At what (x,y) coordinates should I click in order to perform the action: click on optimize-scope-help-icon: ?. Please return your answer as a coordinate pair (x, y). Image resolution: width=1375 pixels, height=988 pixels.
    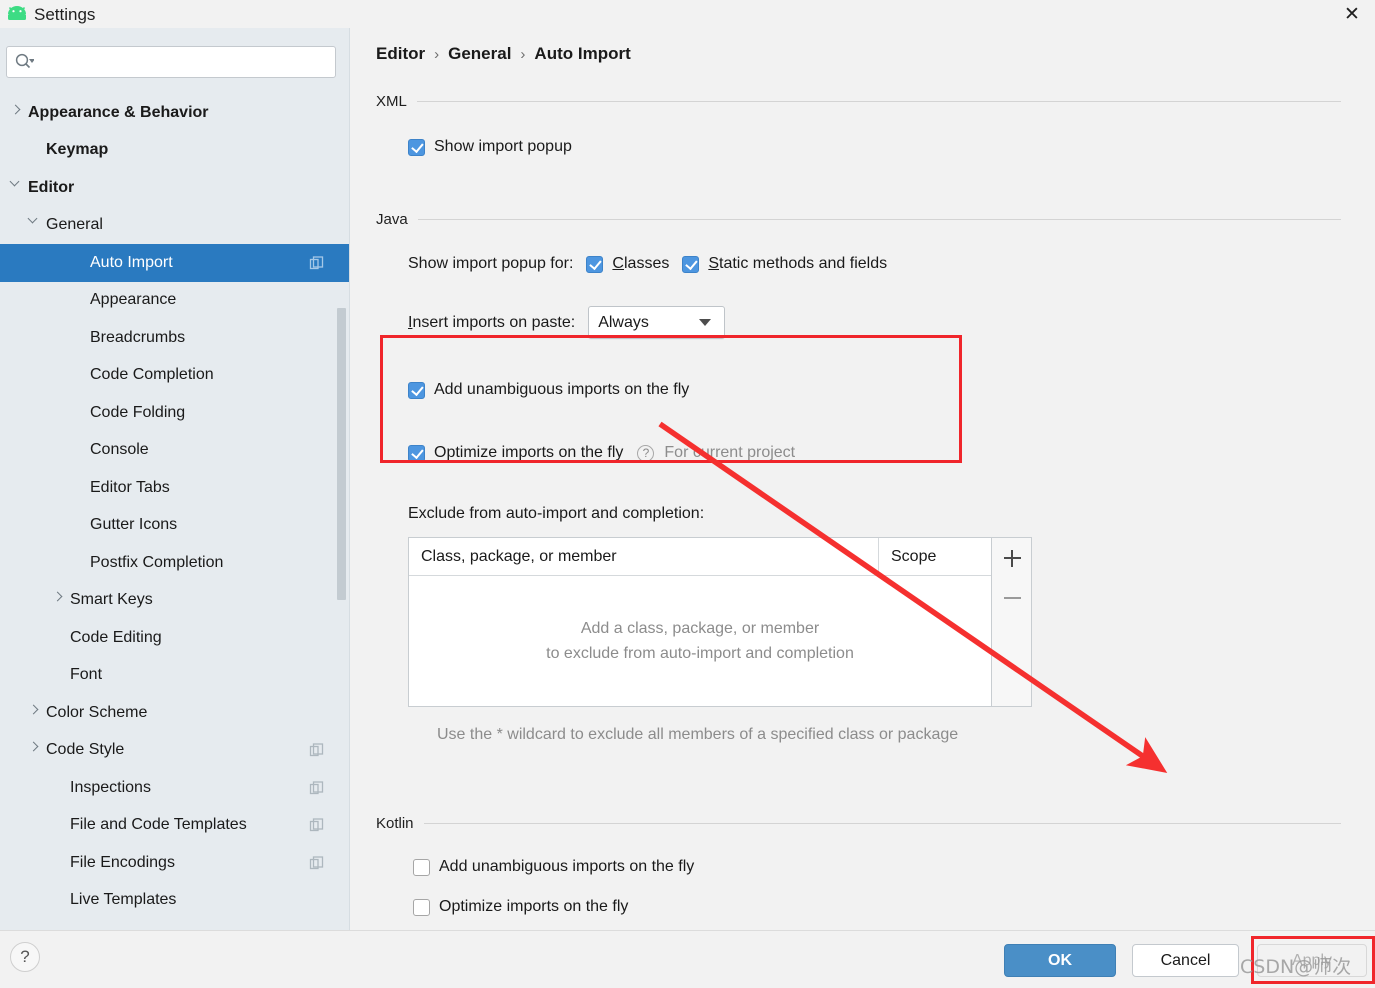
    Looking at the image, I should click on (646, 453).